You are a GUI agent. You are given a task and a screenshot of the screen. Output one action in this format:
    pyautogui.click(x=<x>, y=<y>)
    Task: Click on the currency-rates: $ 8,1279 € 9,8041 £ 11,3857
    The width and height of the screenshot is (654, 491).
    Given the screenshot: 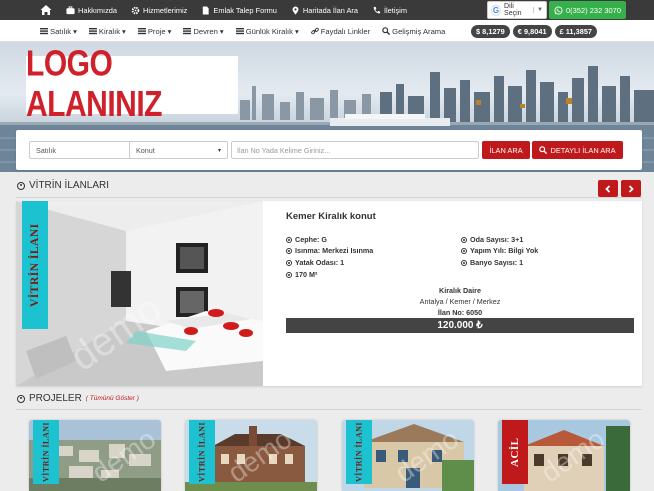 What is the action you would take?
    pyautogui.click(x=534, y=31)
    